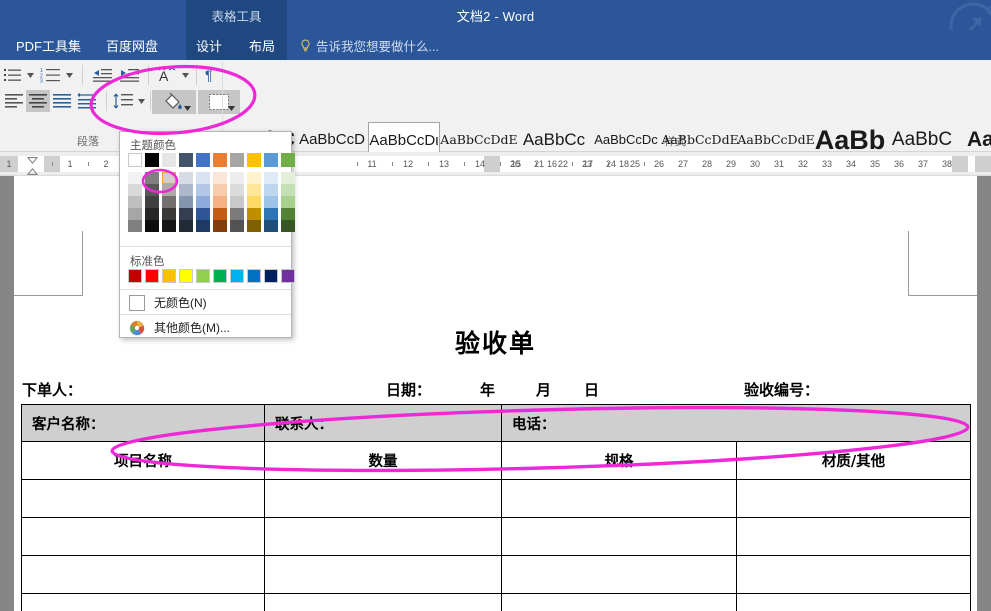 Image resolution: width=991 pixels, height=611 pixels. Describe the element at coordinates (51, 75) in the screenshot. I see `numbering-button: 1 2 3` at that location.